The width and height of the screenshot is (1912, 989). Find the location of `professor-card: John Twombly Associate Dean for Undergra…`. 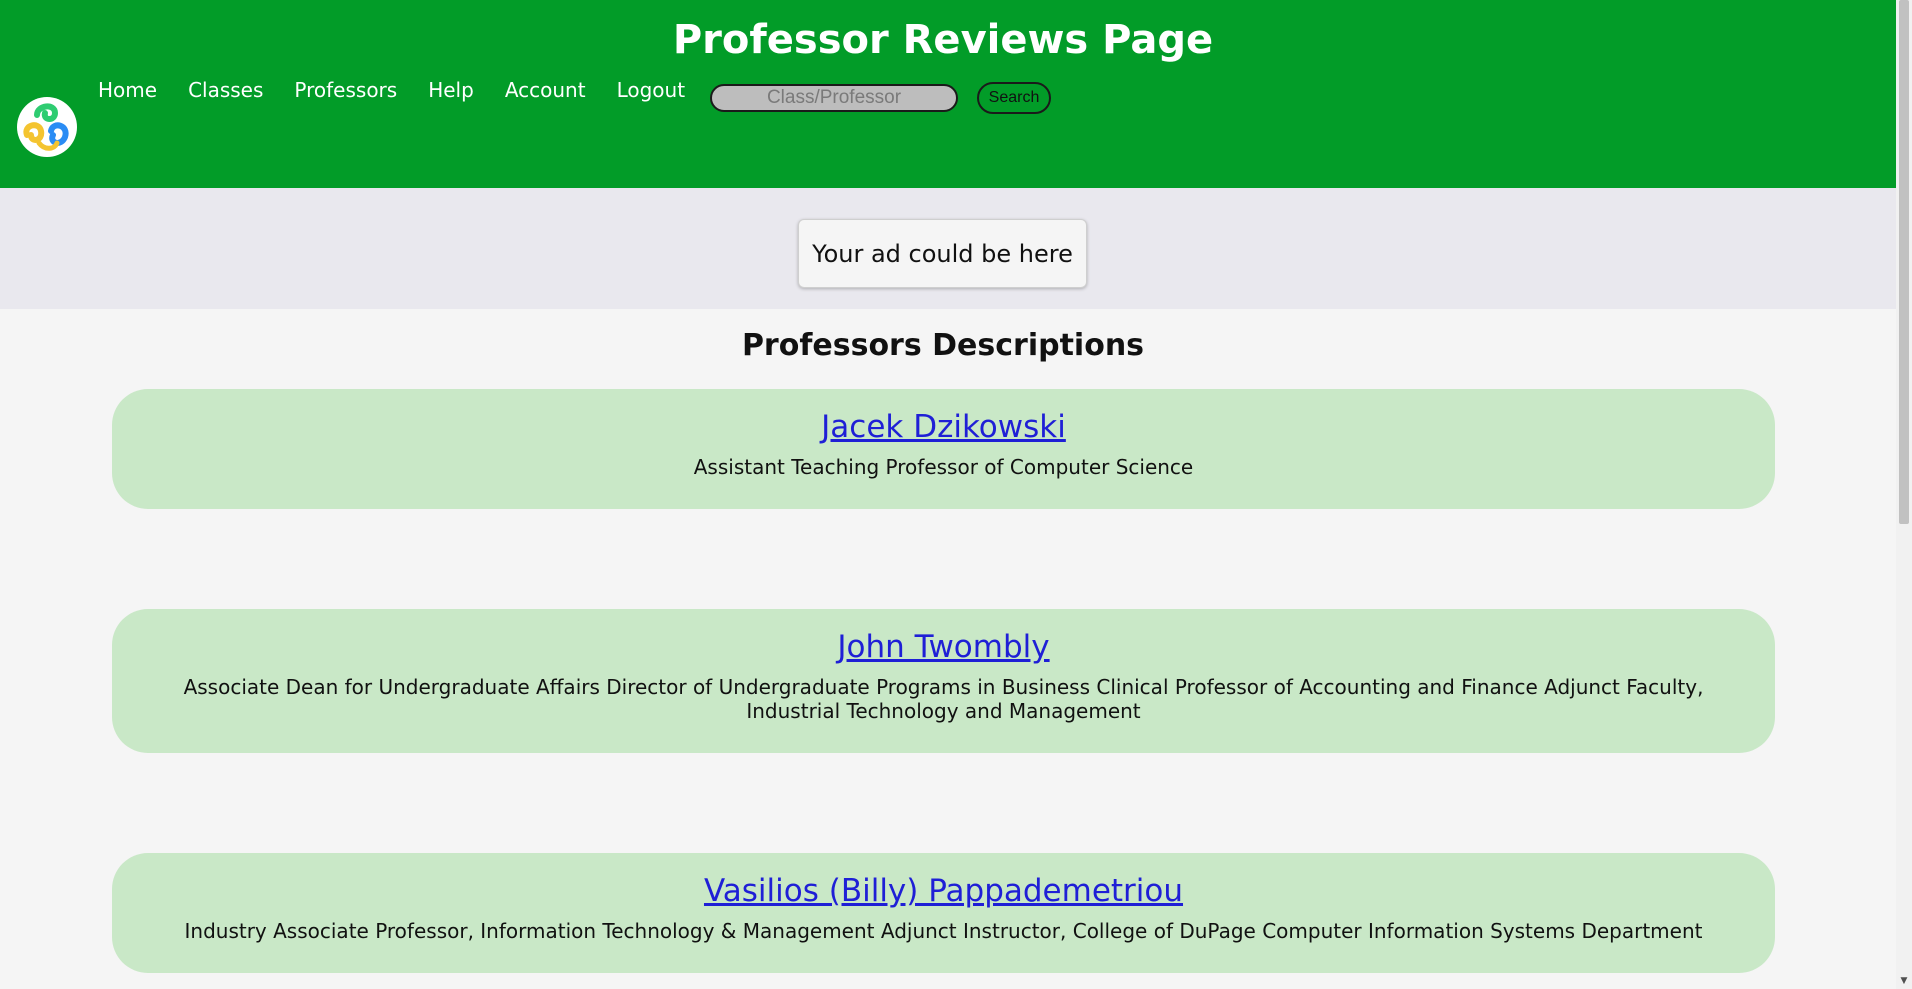

professor-card: John Twombly Associate Dean for Undergra… is located at coordinates (943, 681).